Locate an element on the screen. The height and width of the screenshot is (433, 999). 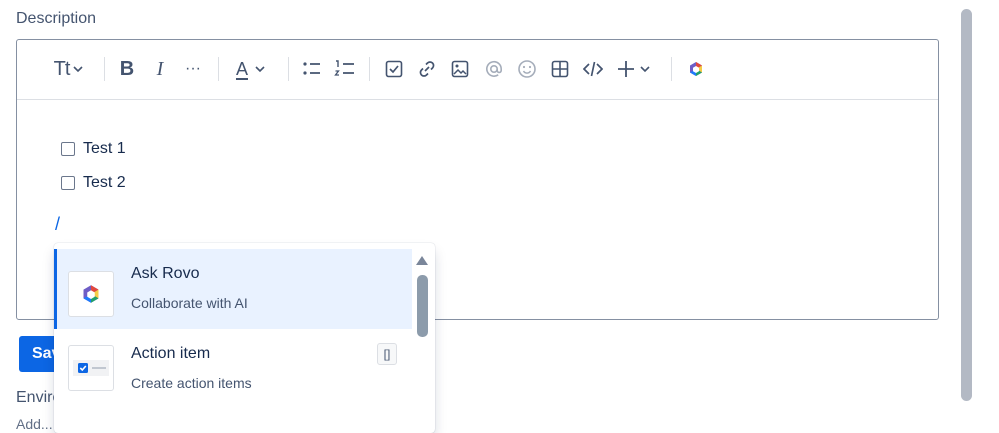
code-icon is located at coordinates (593, 69).